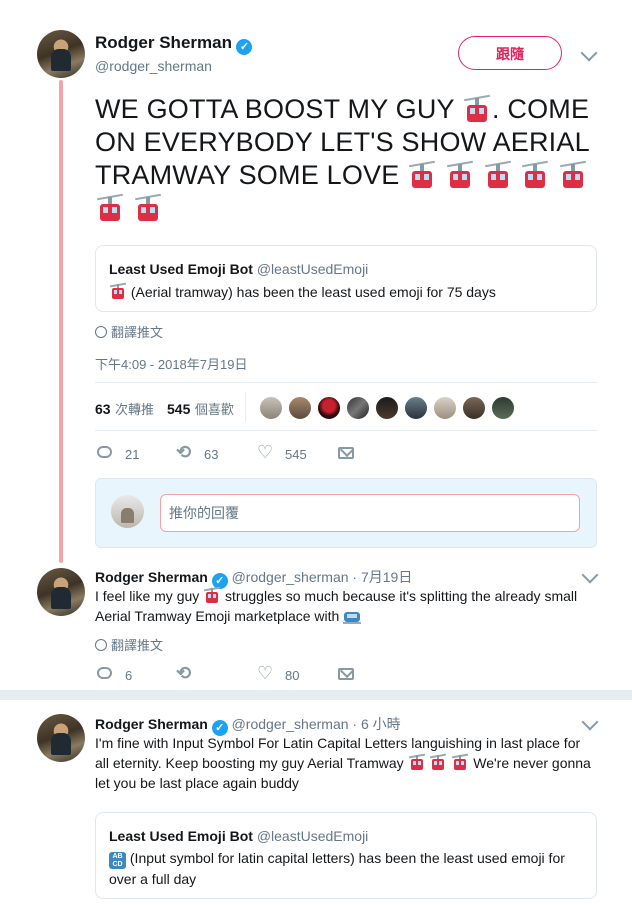 This screenshot has width=632, height=905. Describe the element at coordinates (129, 644) in the screenshot. I see `reply1-translate-link: 翻譯推文` at that location.